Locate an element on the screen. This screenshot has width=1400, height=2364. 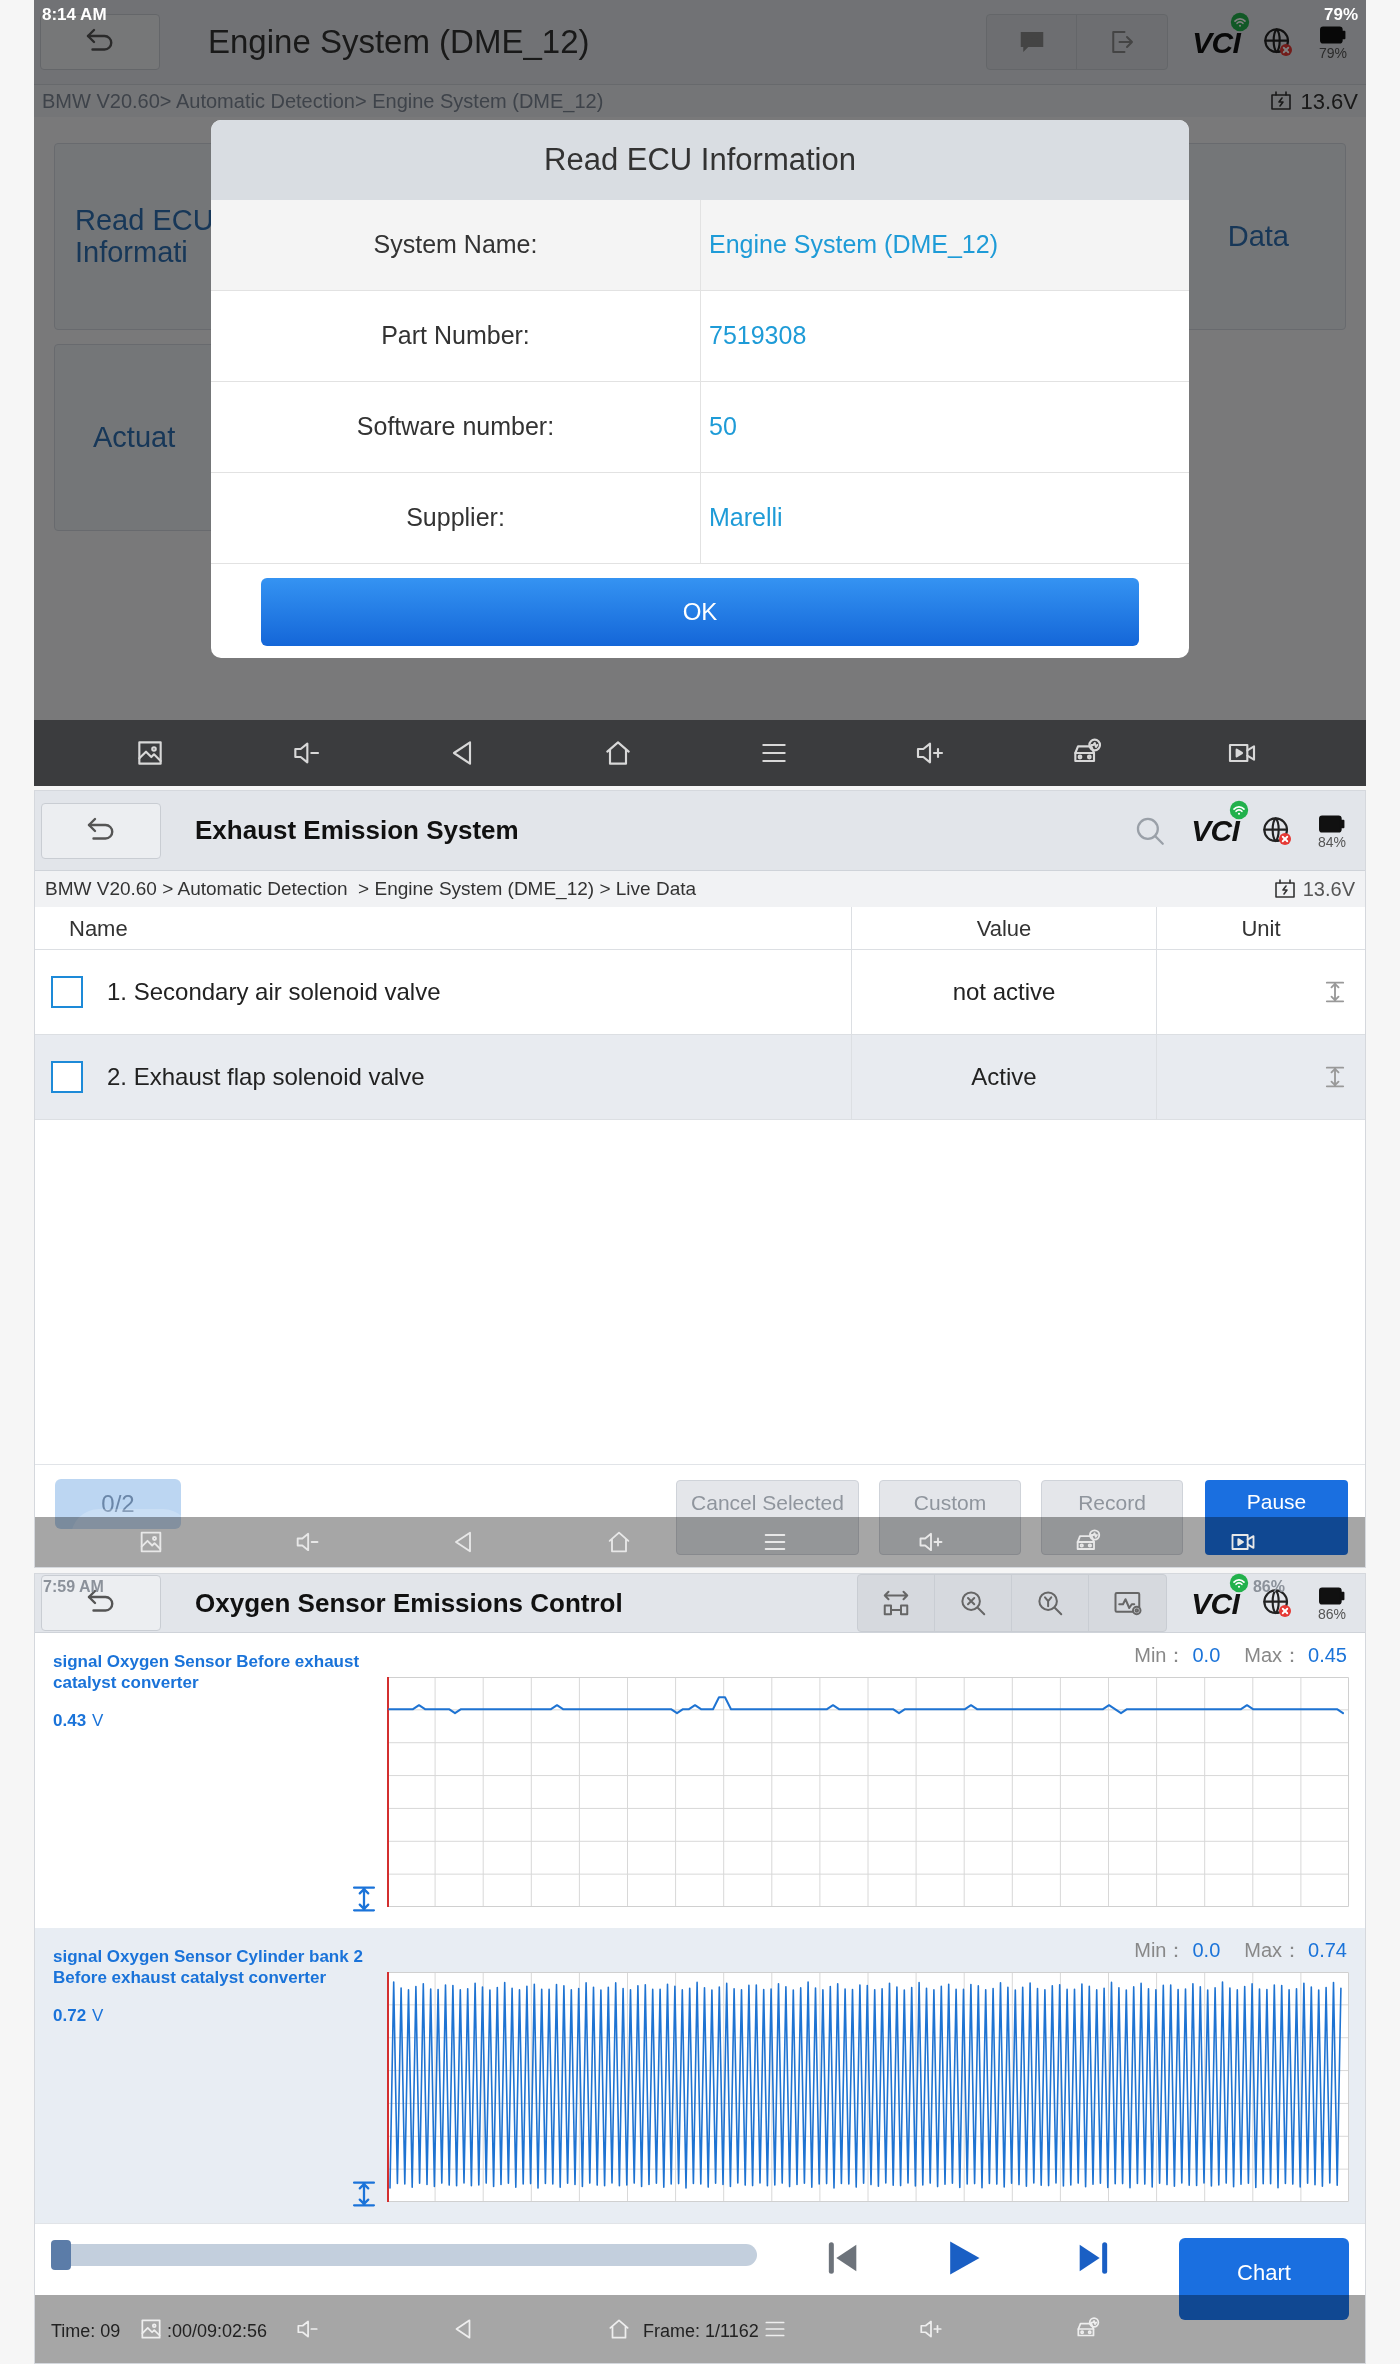
dialog-title: Read ECU Information is located at coordinates (700, 160).